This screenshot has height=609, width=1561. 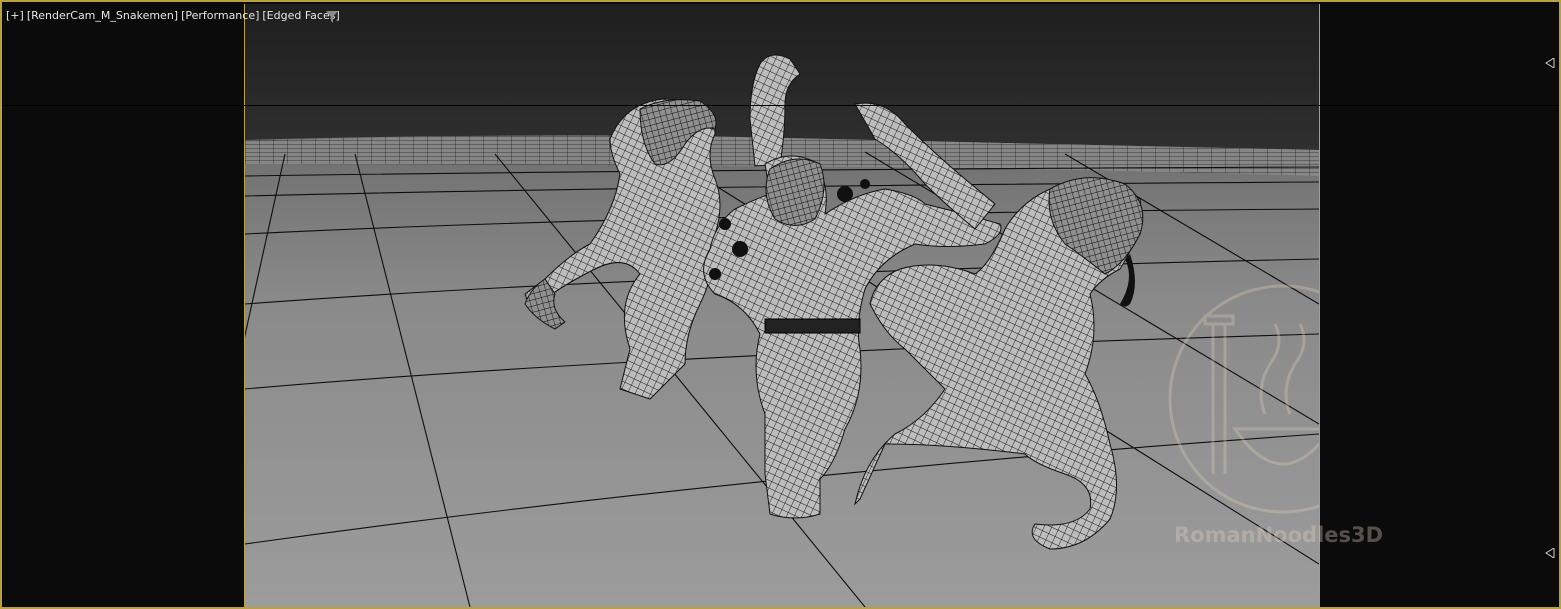 I want to click on viewport-menu-camera: [RenderCam_M_Snakemen], so click(x=102, y=15).